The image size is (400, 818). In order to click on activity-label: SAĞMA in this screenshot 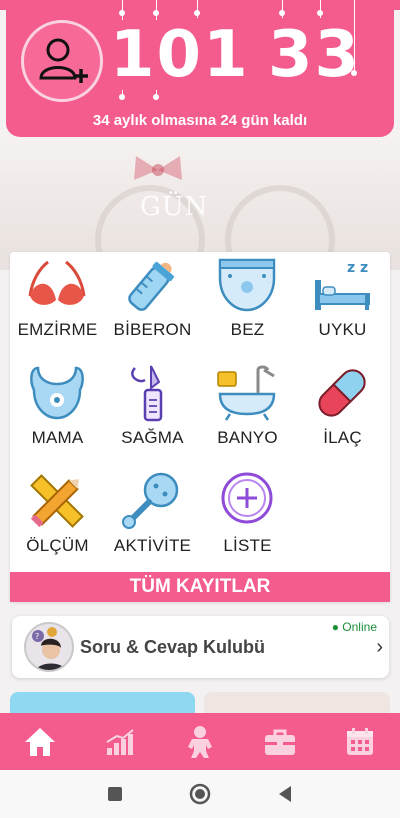, I will do `click(152, 437)`.